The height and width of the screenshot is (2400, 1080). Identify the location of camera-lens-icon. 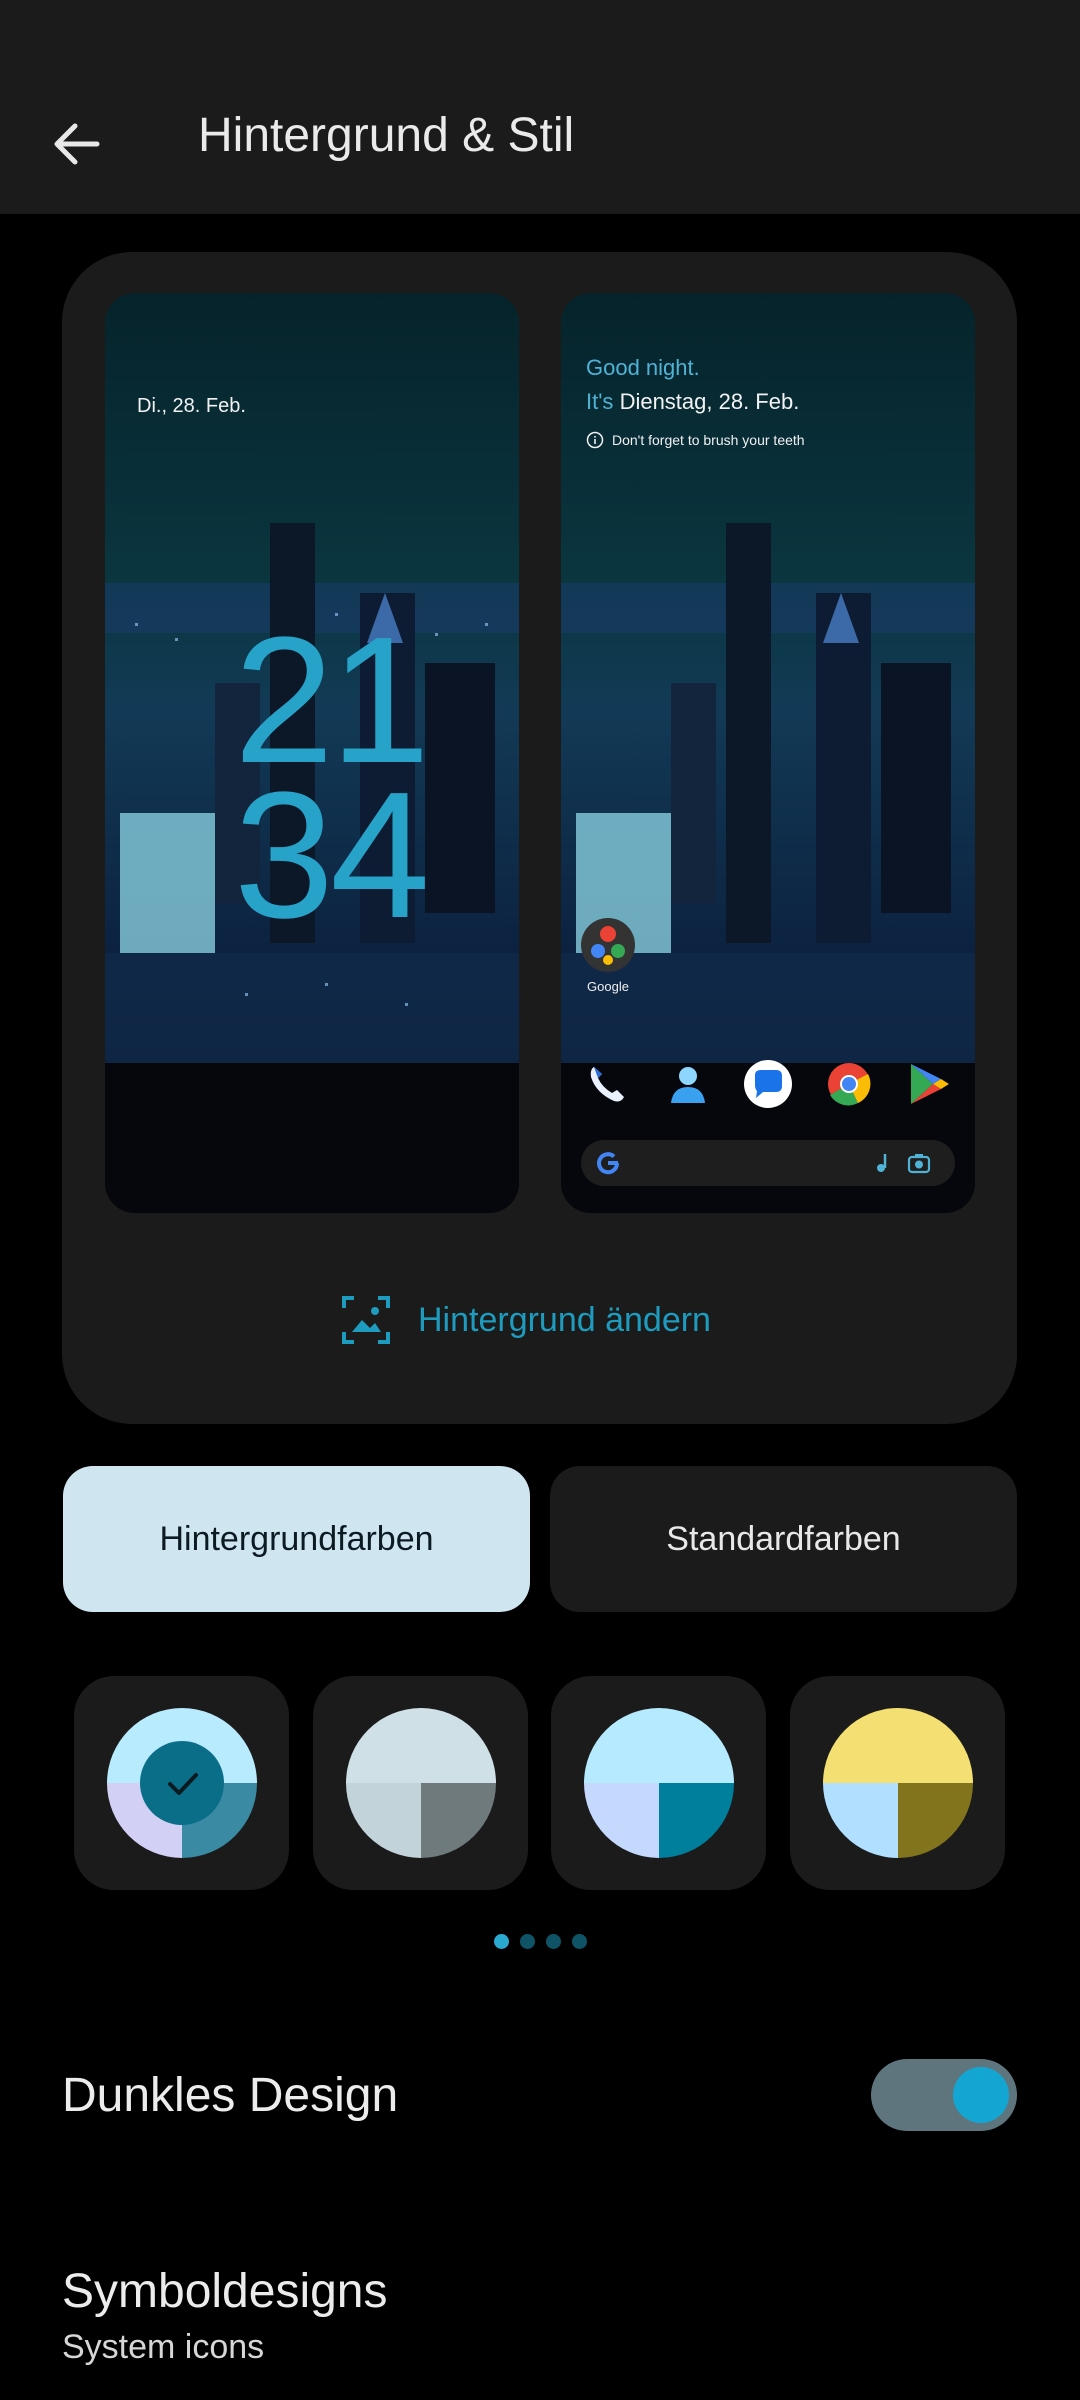
(919, 1164).